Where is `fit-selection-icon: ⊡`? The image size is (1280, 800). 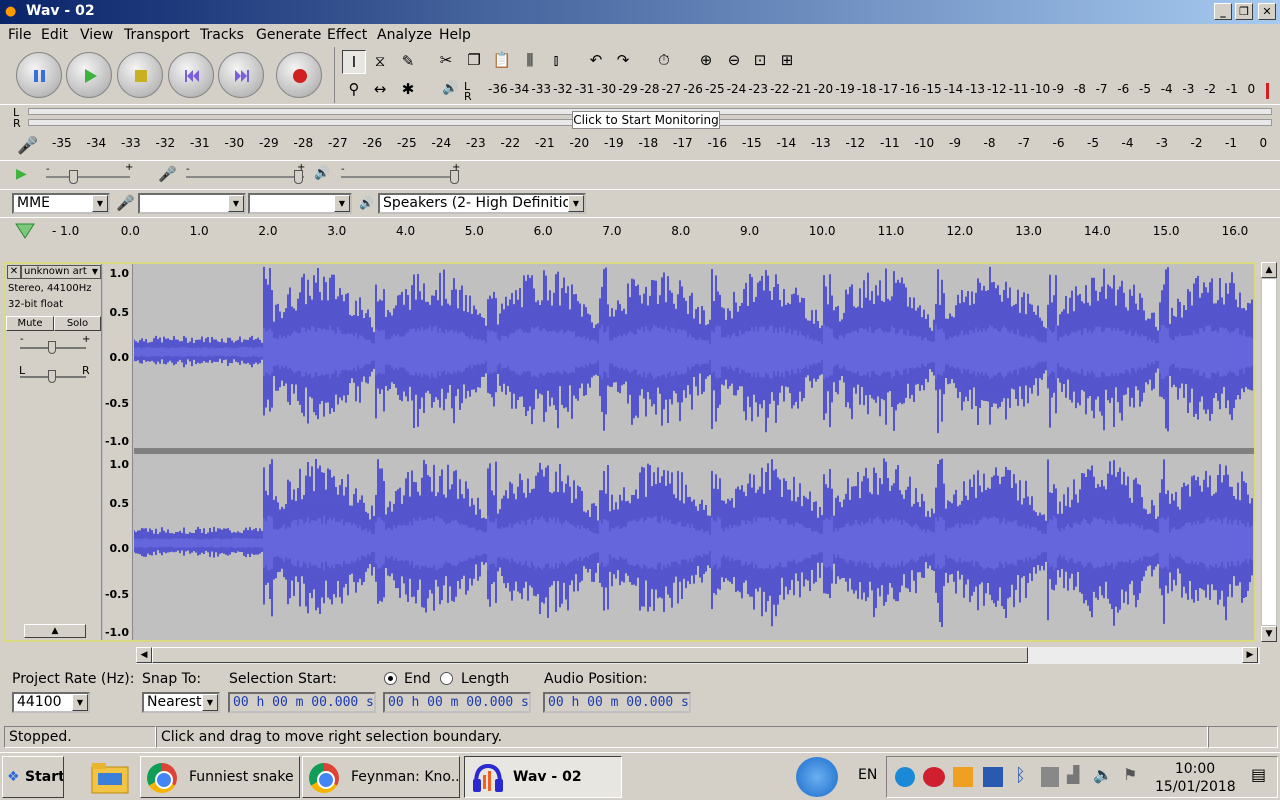
fit-selection-icon: ⊡ is located at coordinates (760, 61).